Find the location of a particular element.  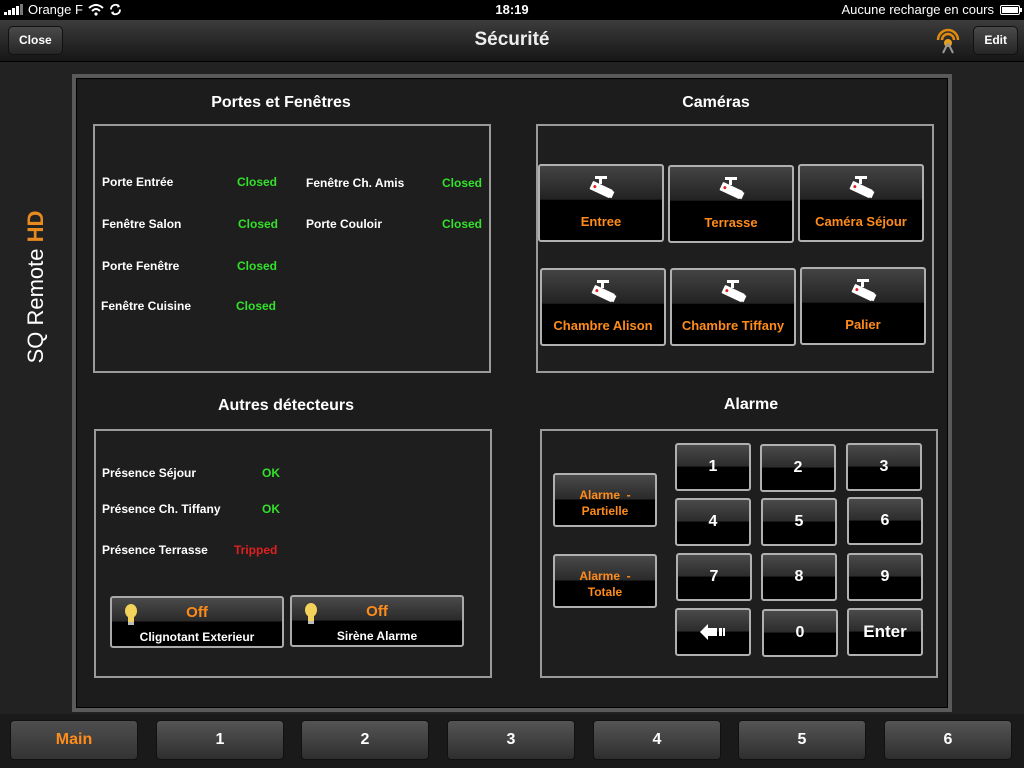

keypad-5: 5 is located at coordinates (799, 522).